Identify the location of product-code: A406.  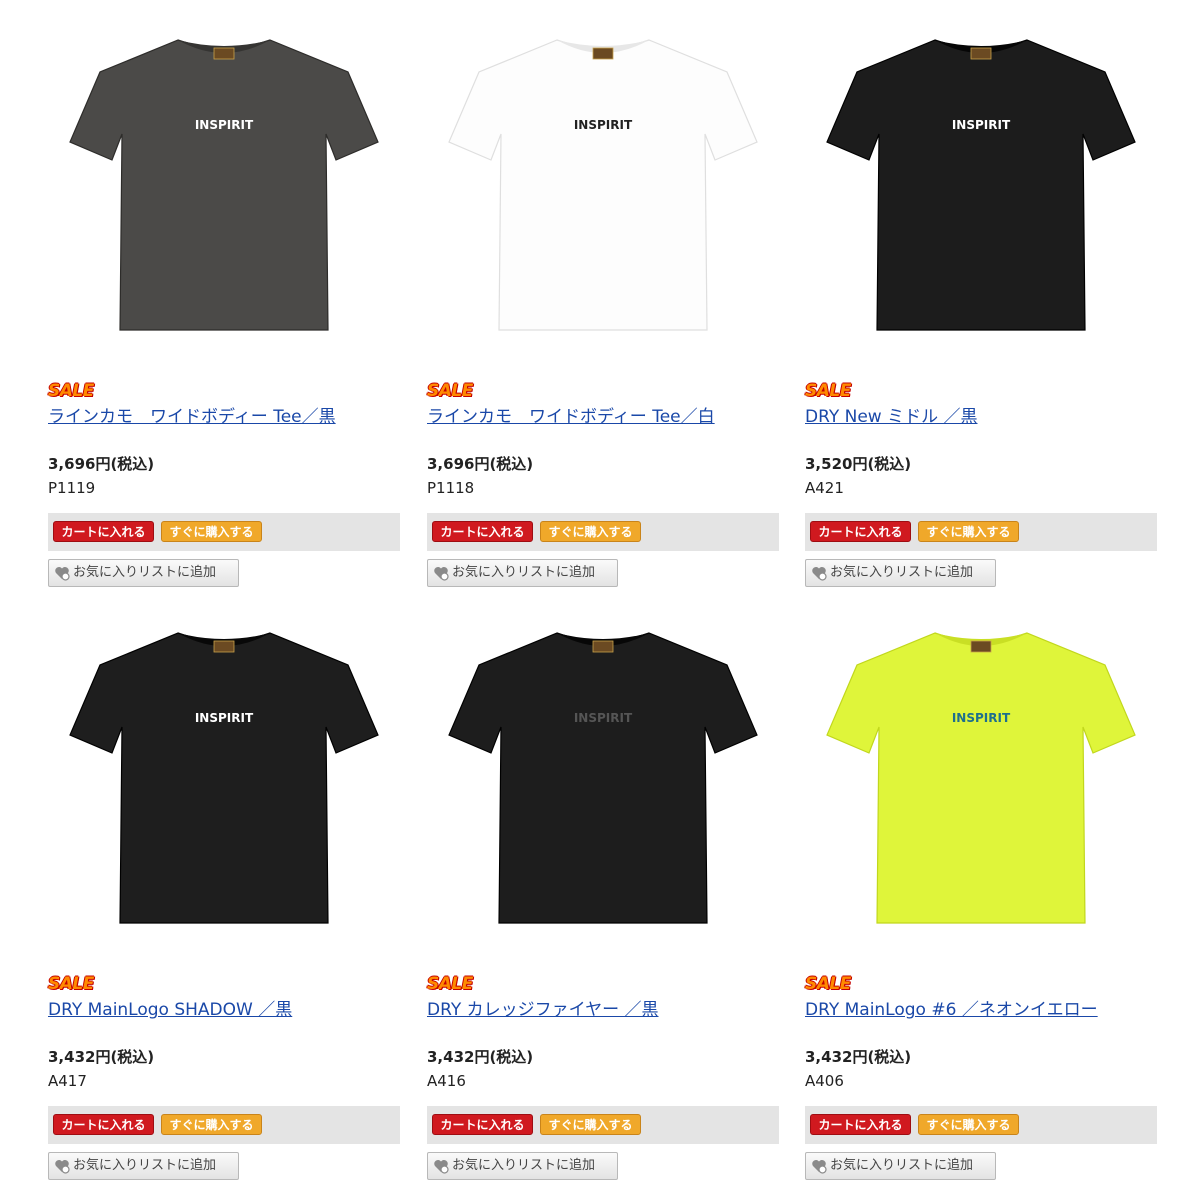
(824, 1081).